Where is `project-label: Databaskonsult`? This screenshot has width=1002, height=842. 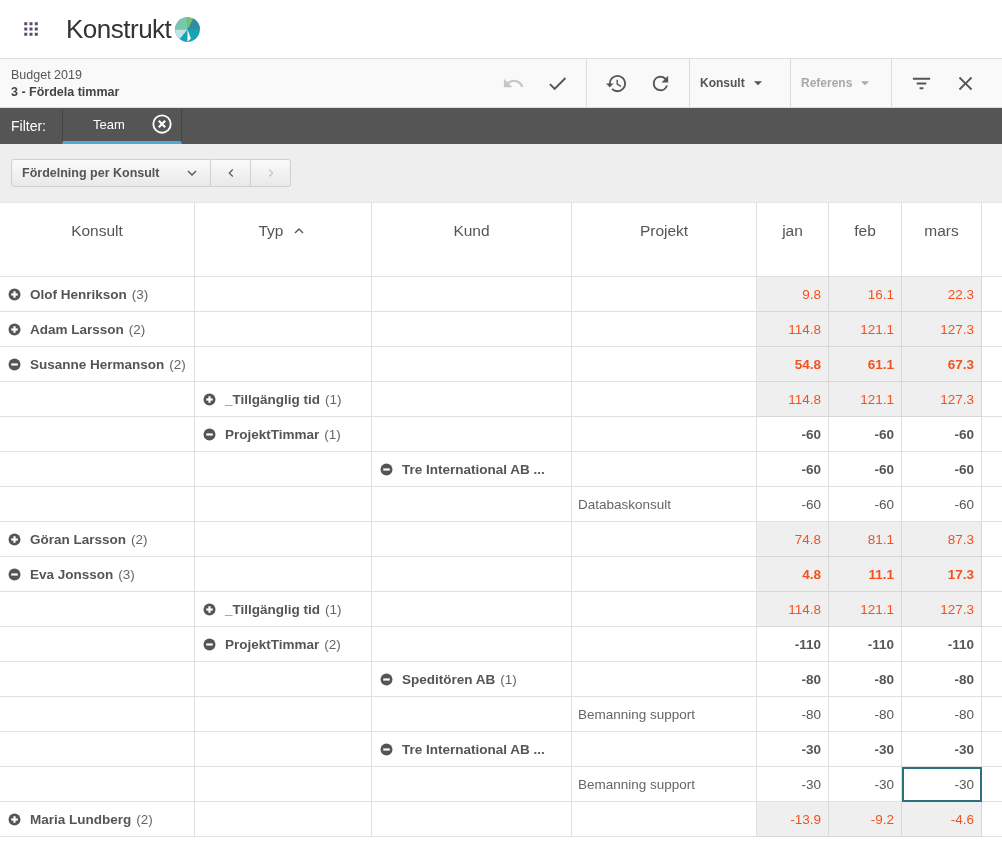
project-label: Databaskonsult is located at coordinates (625, 504).